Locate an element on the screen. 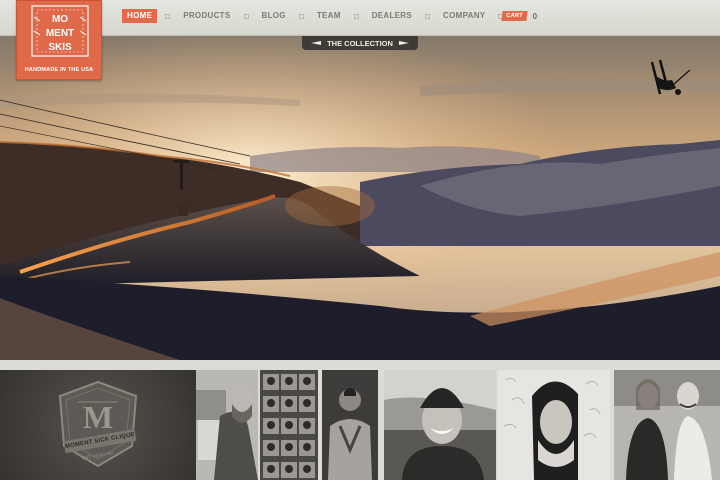  logo-line-2: MENT is located at coordinates (60, 33).